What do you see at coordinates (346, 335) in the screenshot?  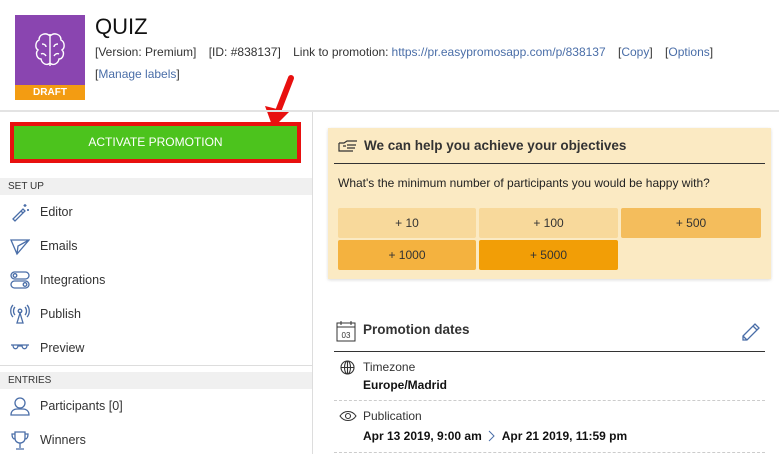 I see `calendar-day: 03` at bounding box center [346, 335].